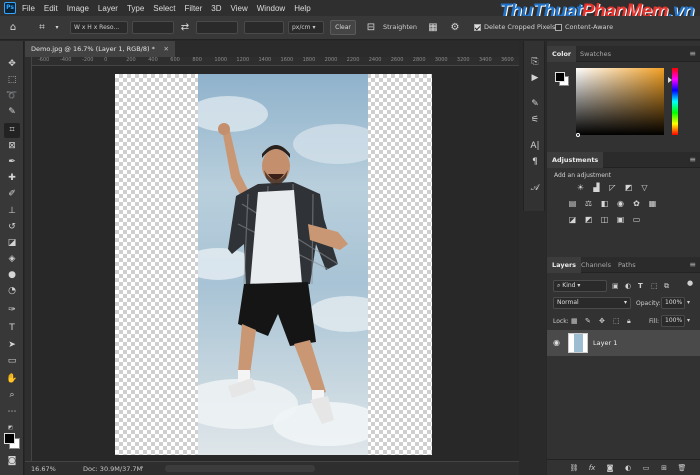  I want to click on history-panel-icon: ⎘, so click(535, 62).